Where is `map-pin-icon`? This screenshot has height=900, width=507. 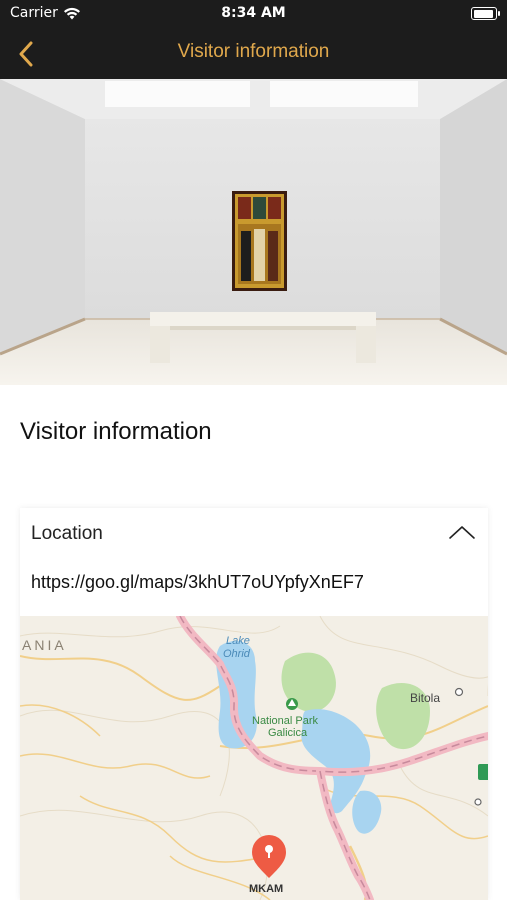
map-pin-icon is located at coordinates (269, 856).